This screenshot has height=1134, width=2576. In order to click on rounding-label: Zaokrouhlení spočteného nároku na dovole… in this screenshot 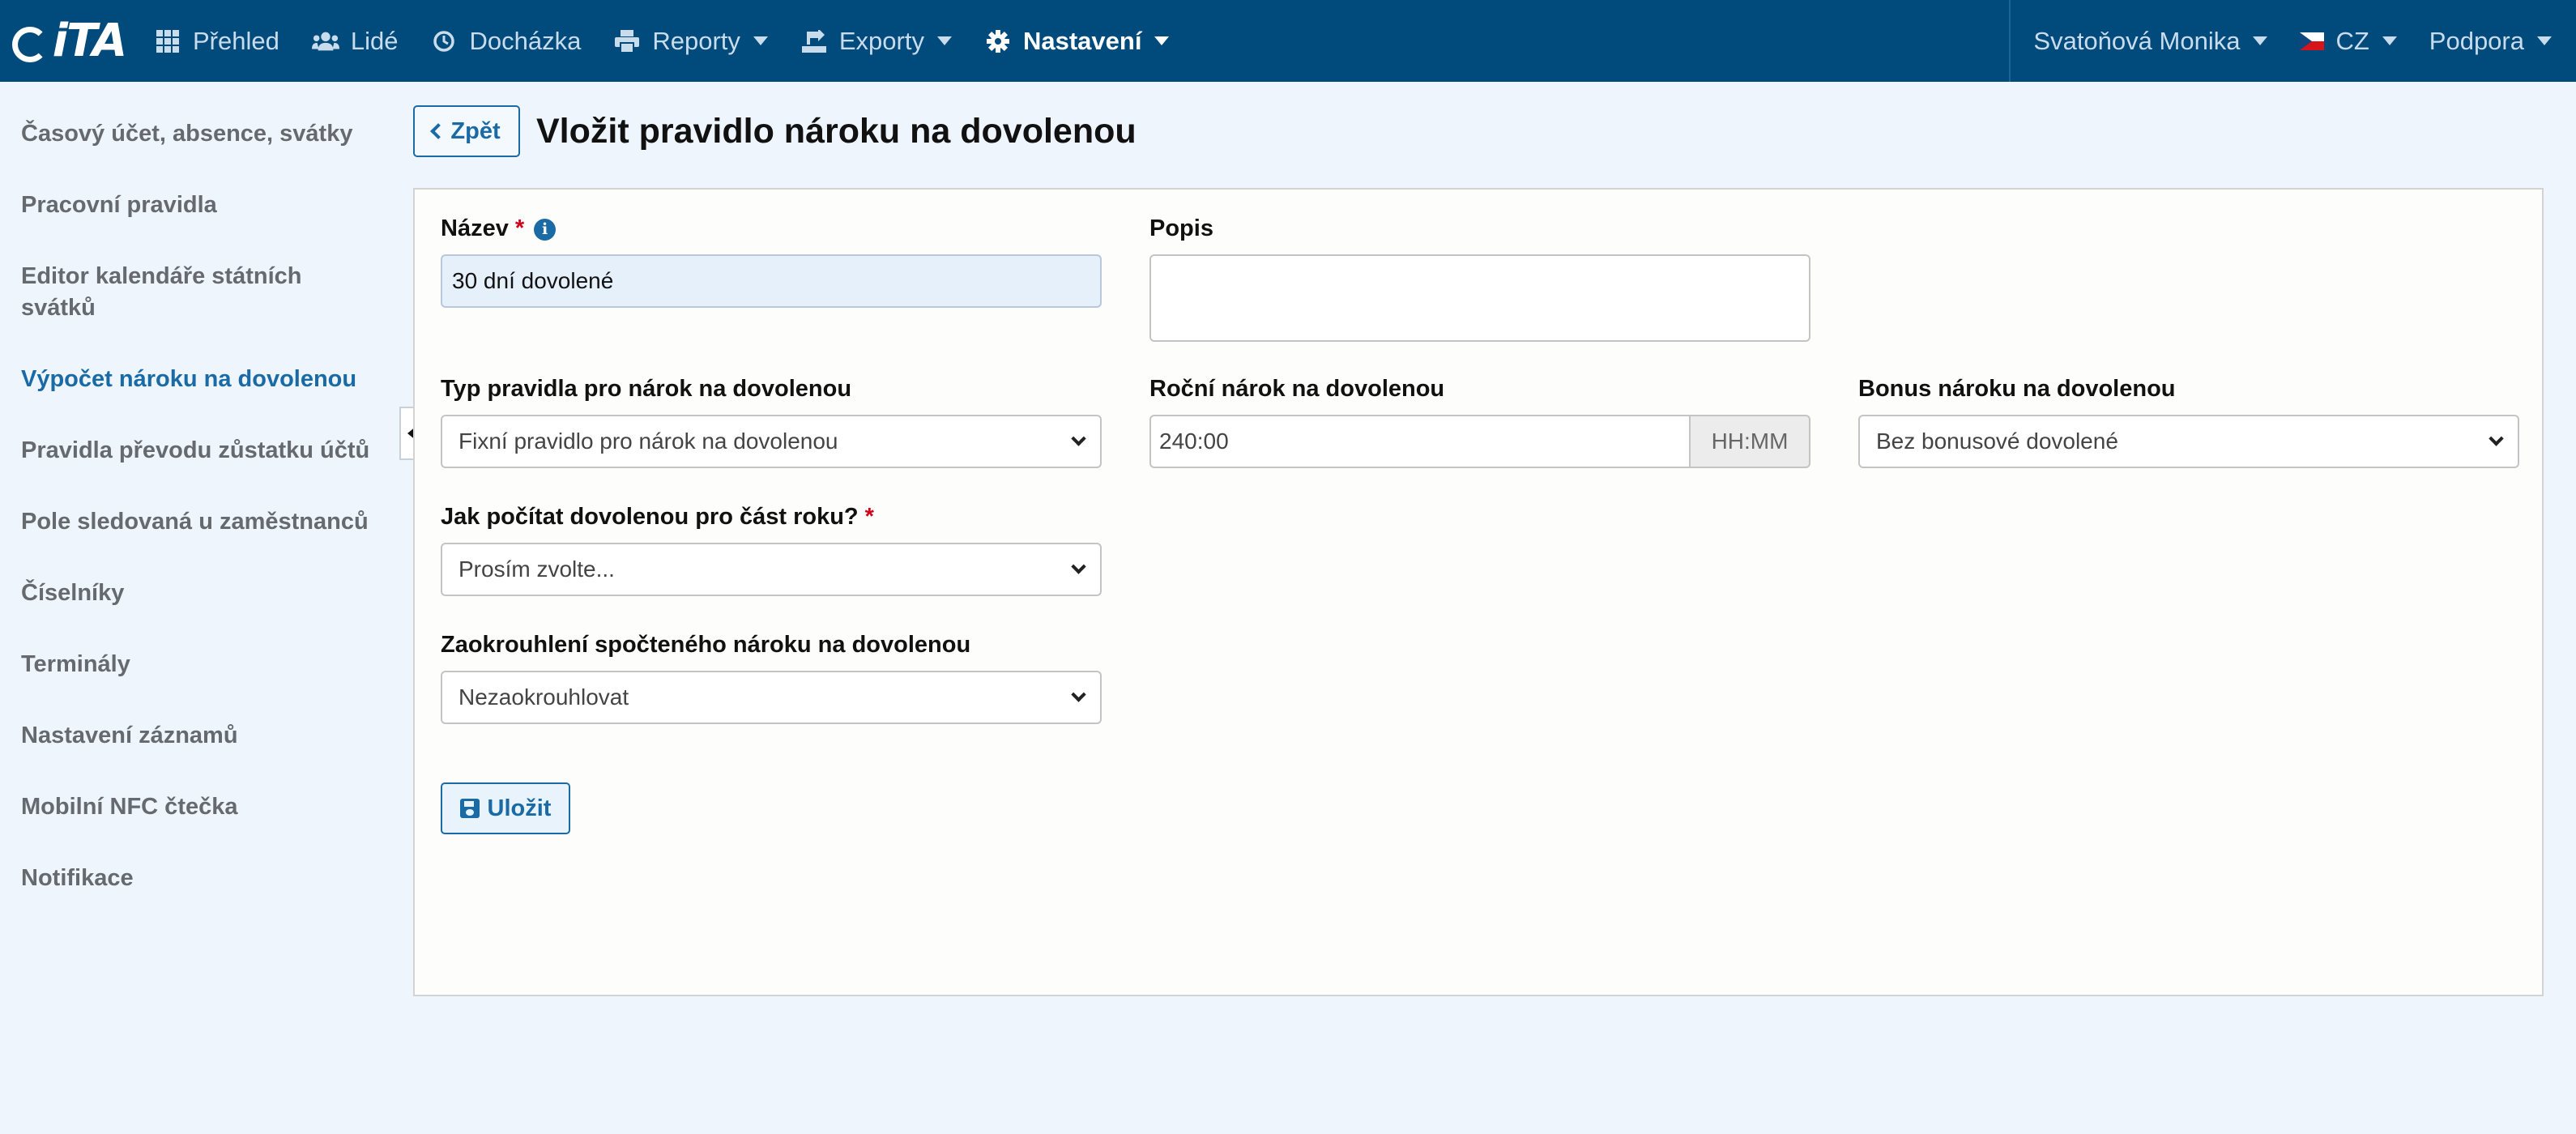, I will do `click(706, 645)`.